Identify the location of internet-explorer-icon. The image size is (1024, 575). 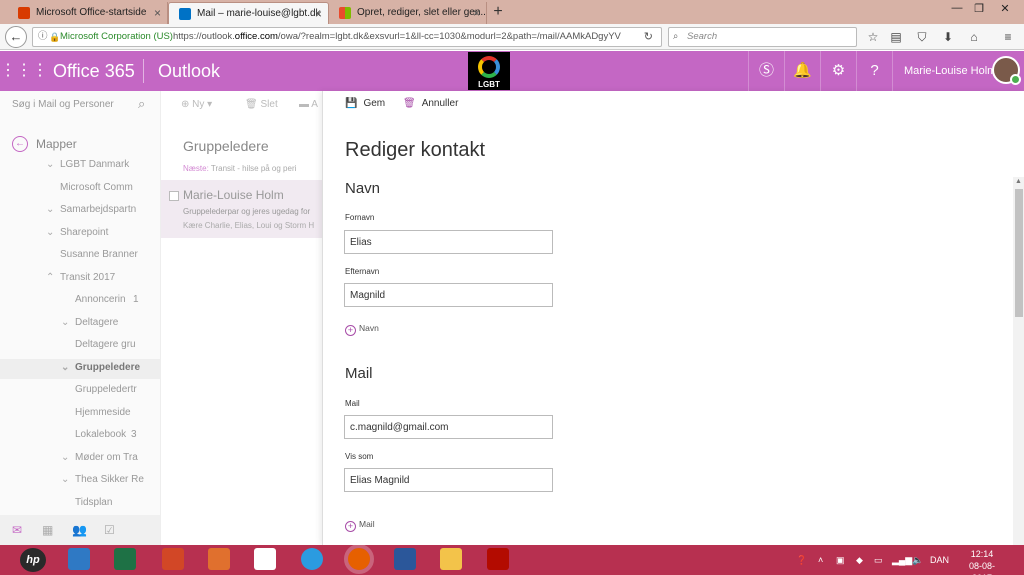
(312, 559).